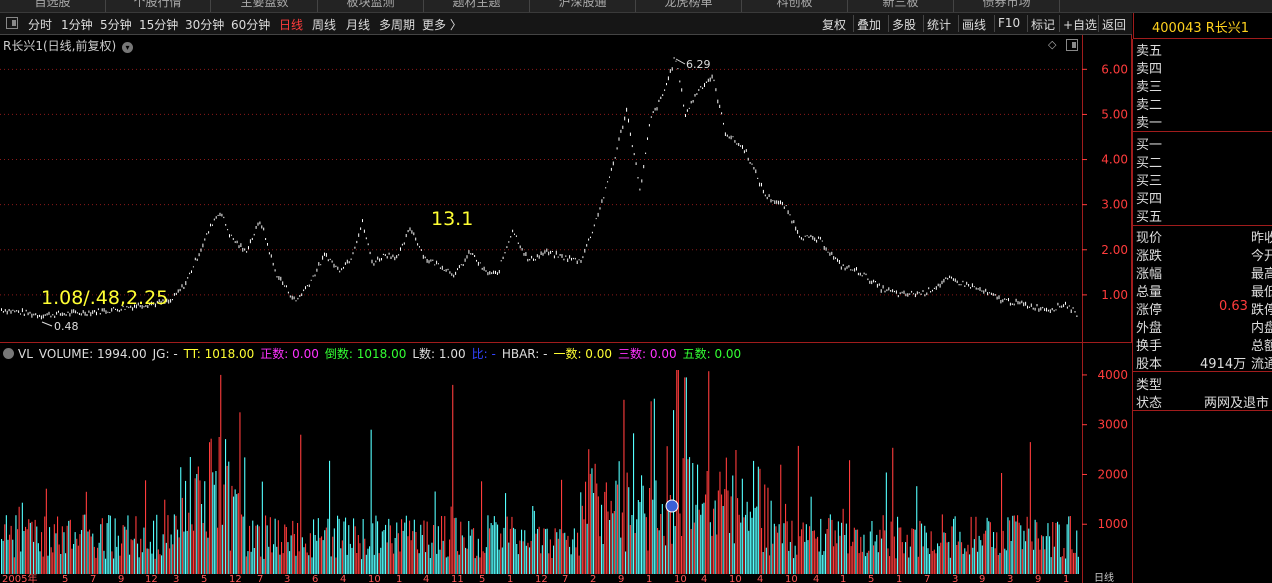 The width and height of the screenshot is (1272, 583). Describe the element at coordinates (1072, 45) in the screenshot. I see `panel-toggle-icon` at that location.